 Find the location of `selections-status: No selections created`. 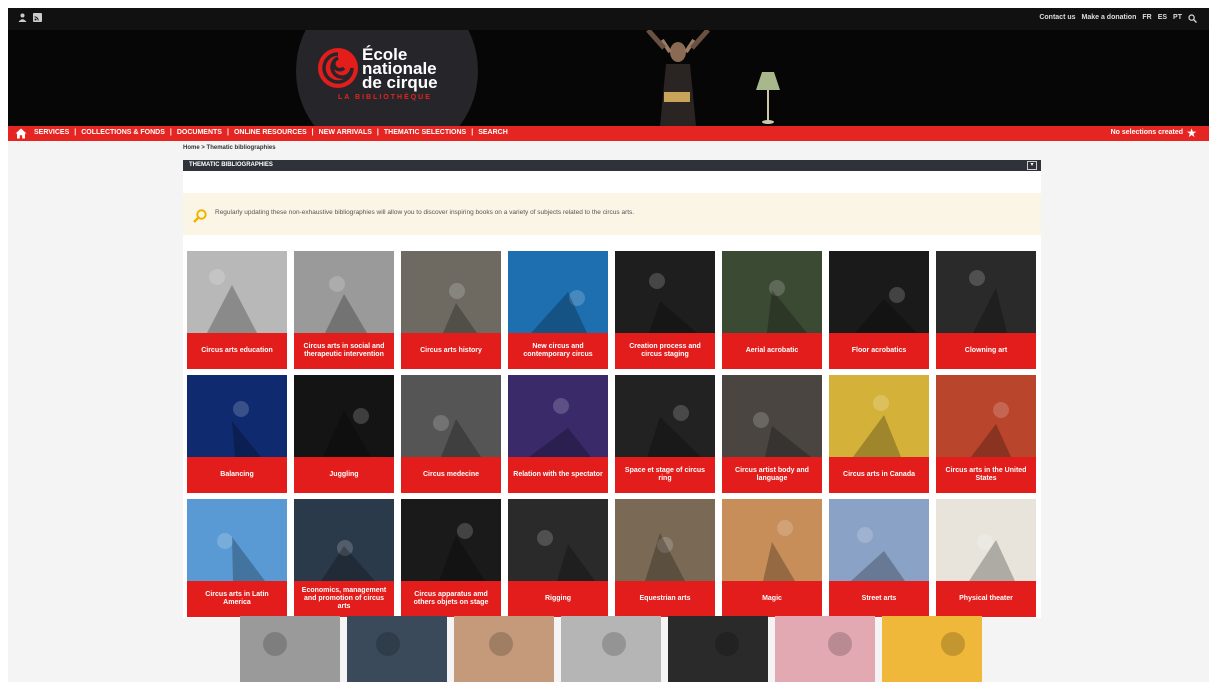

selections-status: No selections created is located at coordinates (1147, 132).